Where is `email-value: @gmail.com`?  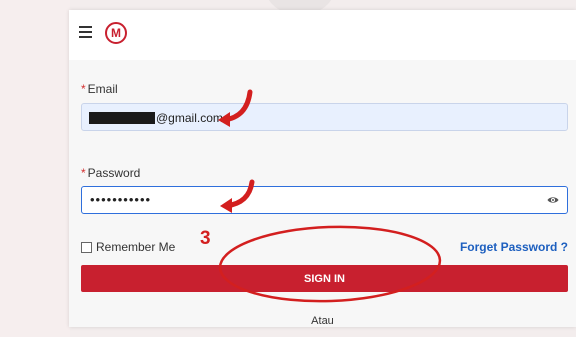
email-value: @gmail.com is located at coordinates (189, 118).